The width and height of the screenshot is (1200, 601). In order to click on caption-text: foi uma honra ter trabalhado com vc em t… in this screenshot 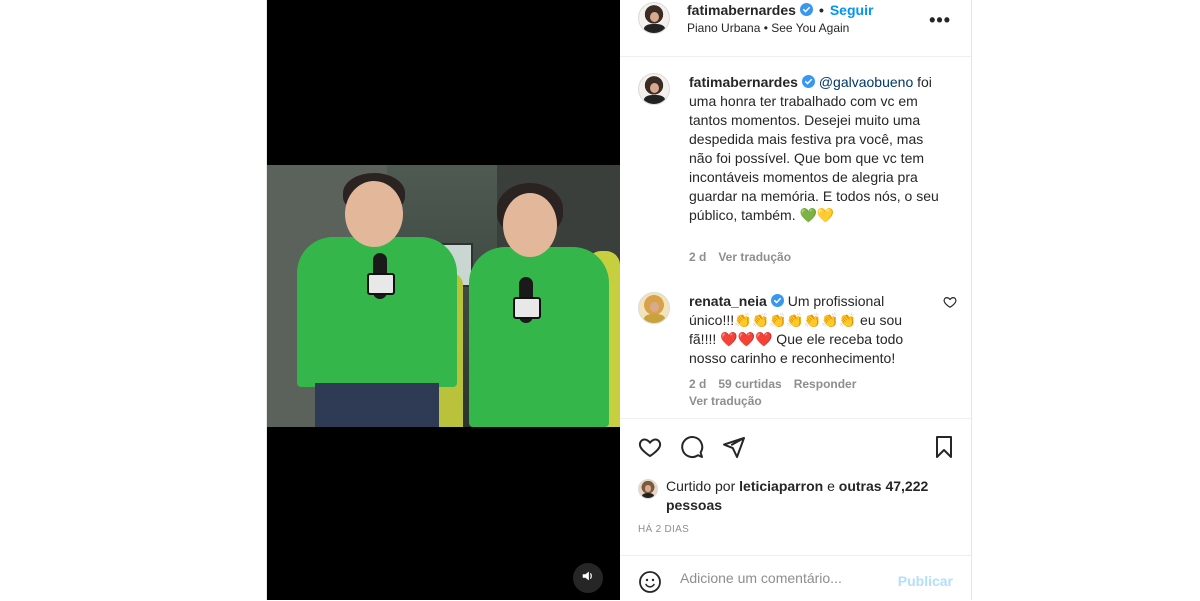, I will do `click(814, 148)`.